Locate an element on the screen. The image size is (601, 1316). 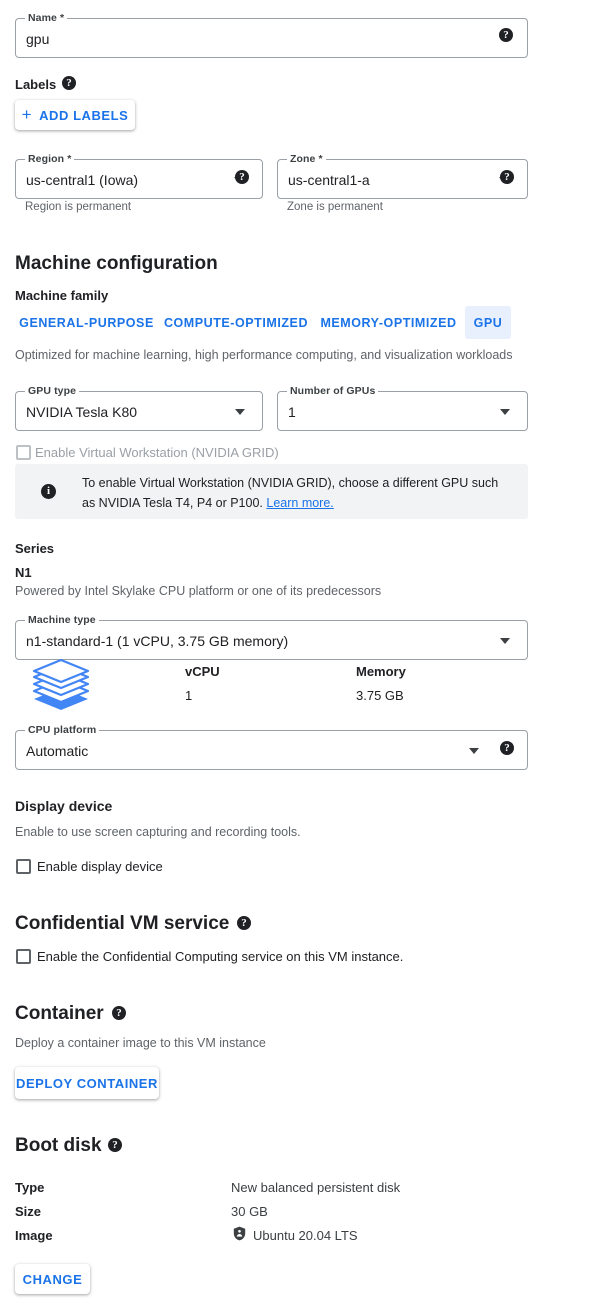
name-help-icon: ? is located at coordinates (506, 35).